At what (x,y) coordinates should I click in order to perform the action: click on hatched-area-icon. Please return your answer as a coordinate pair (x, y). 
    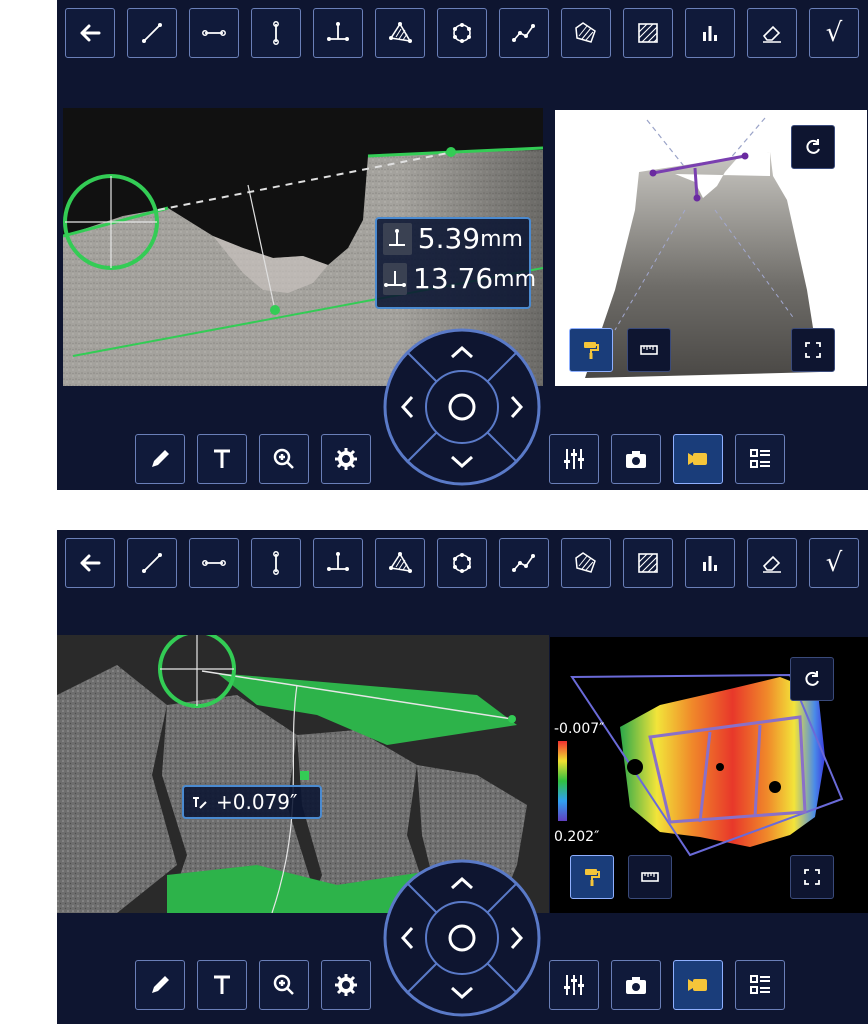
    Looking at the image, I should click on (648, 33).